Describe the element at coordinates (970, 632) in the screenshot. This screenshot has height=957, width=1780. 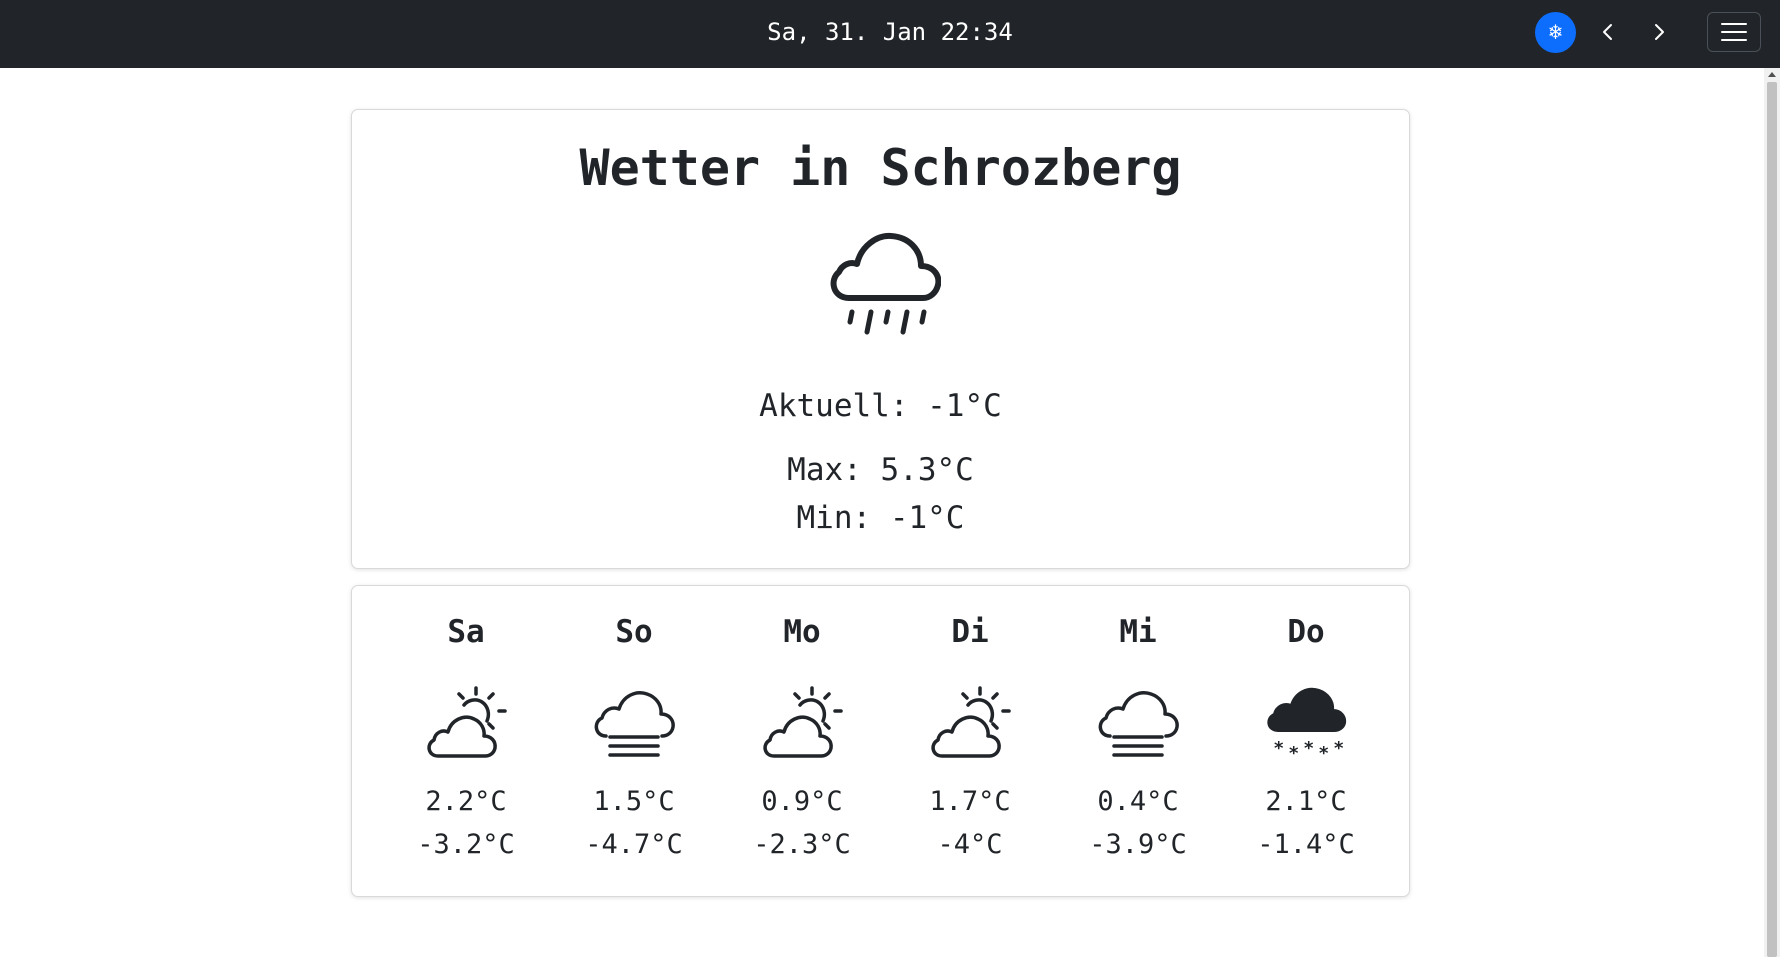
I see `forecast-day-name: Di` at that location.